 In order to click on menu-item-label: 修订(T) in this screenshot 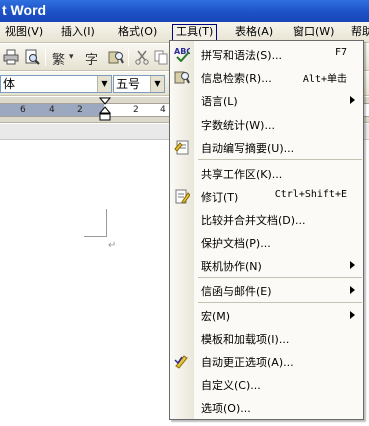, I will do `click(220, 197)`.